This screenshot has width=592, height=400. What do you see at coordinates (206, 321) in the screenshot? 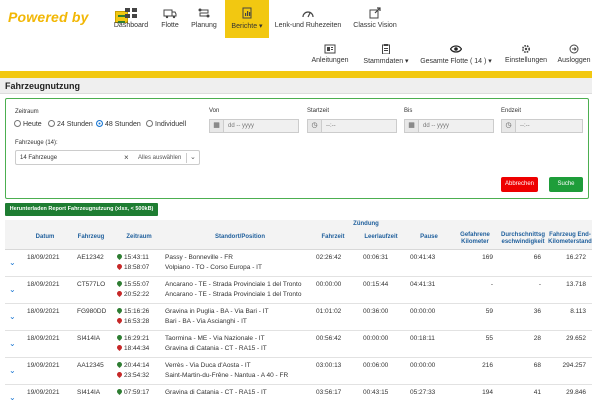
I see `cell-nach: Bari - BA - Via Ascianghi - IT` at bounding box center [206, 321].